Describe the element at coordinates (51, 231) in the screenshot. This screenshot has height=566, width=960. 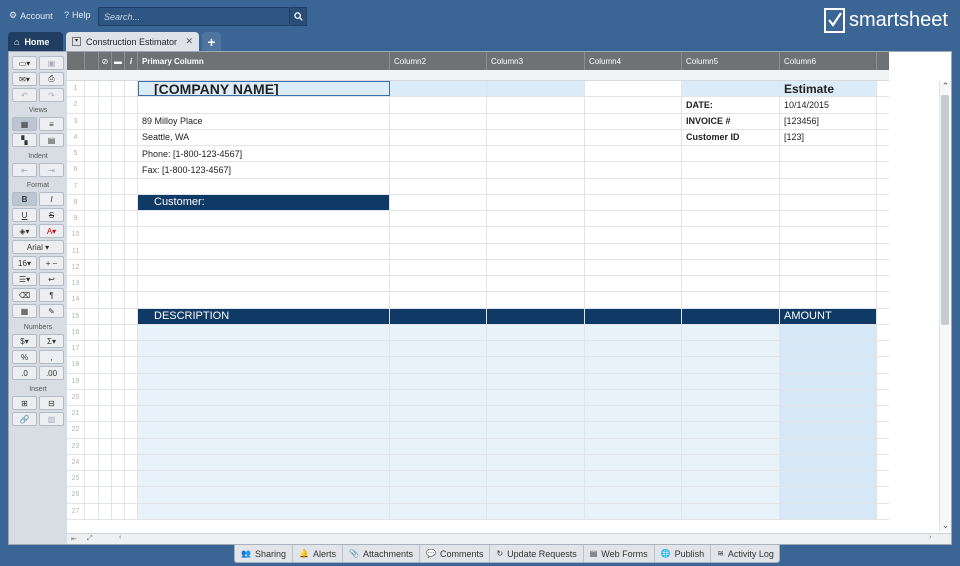
I see `text-color-icon: A▾` at that location.